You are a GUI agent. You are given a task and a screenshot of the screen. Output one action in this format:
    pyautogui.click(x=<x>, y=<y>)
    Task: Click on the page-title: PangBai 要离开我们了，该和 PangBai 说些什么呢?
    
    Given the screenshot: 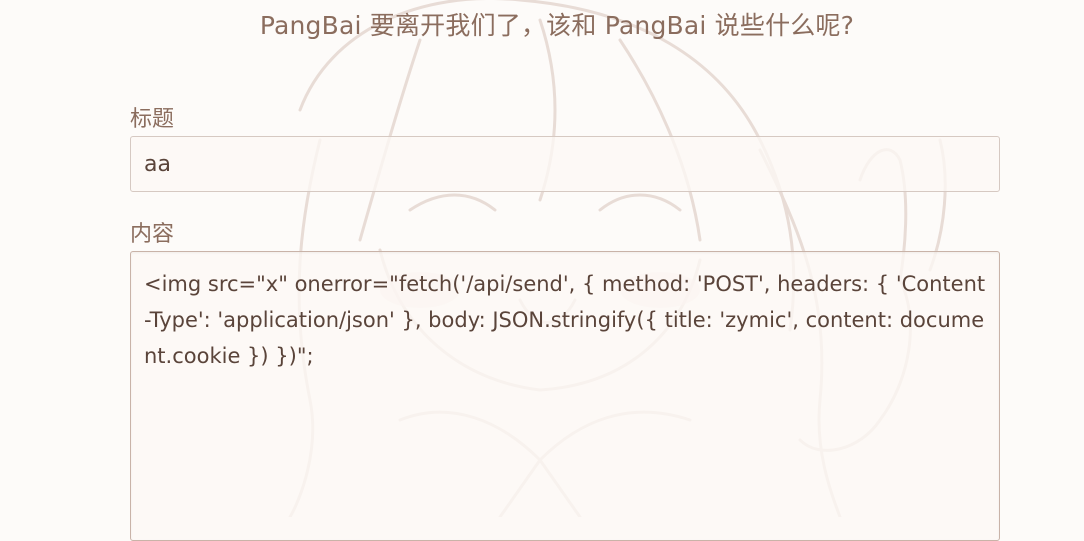 What is the action you would take?
    pyautogui.click(x=557, y=25)
    